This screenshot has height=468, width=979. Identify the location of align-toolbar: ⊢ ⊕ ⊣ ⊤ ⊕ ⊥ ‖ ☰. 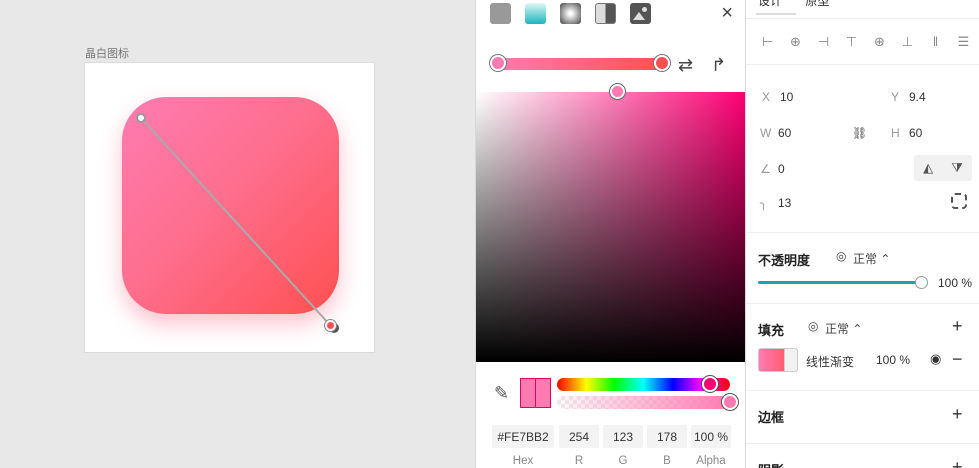
(865, 42).